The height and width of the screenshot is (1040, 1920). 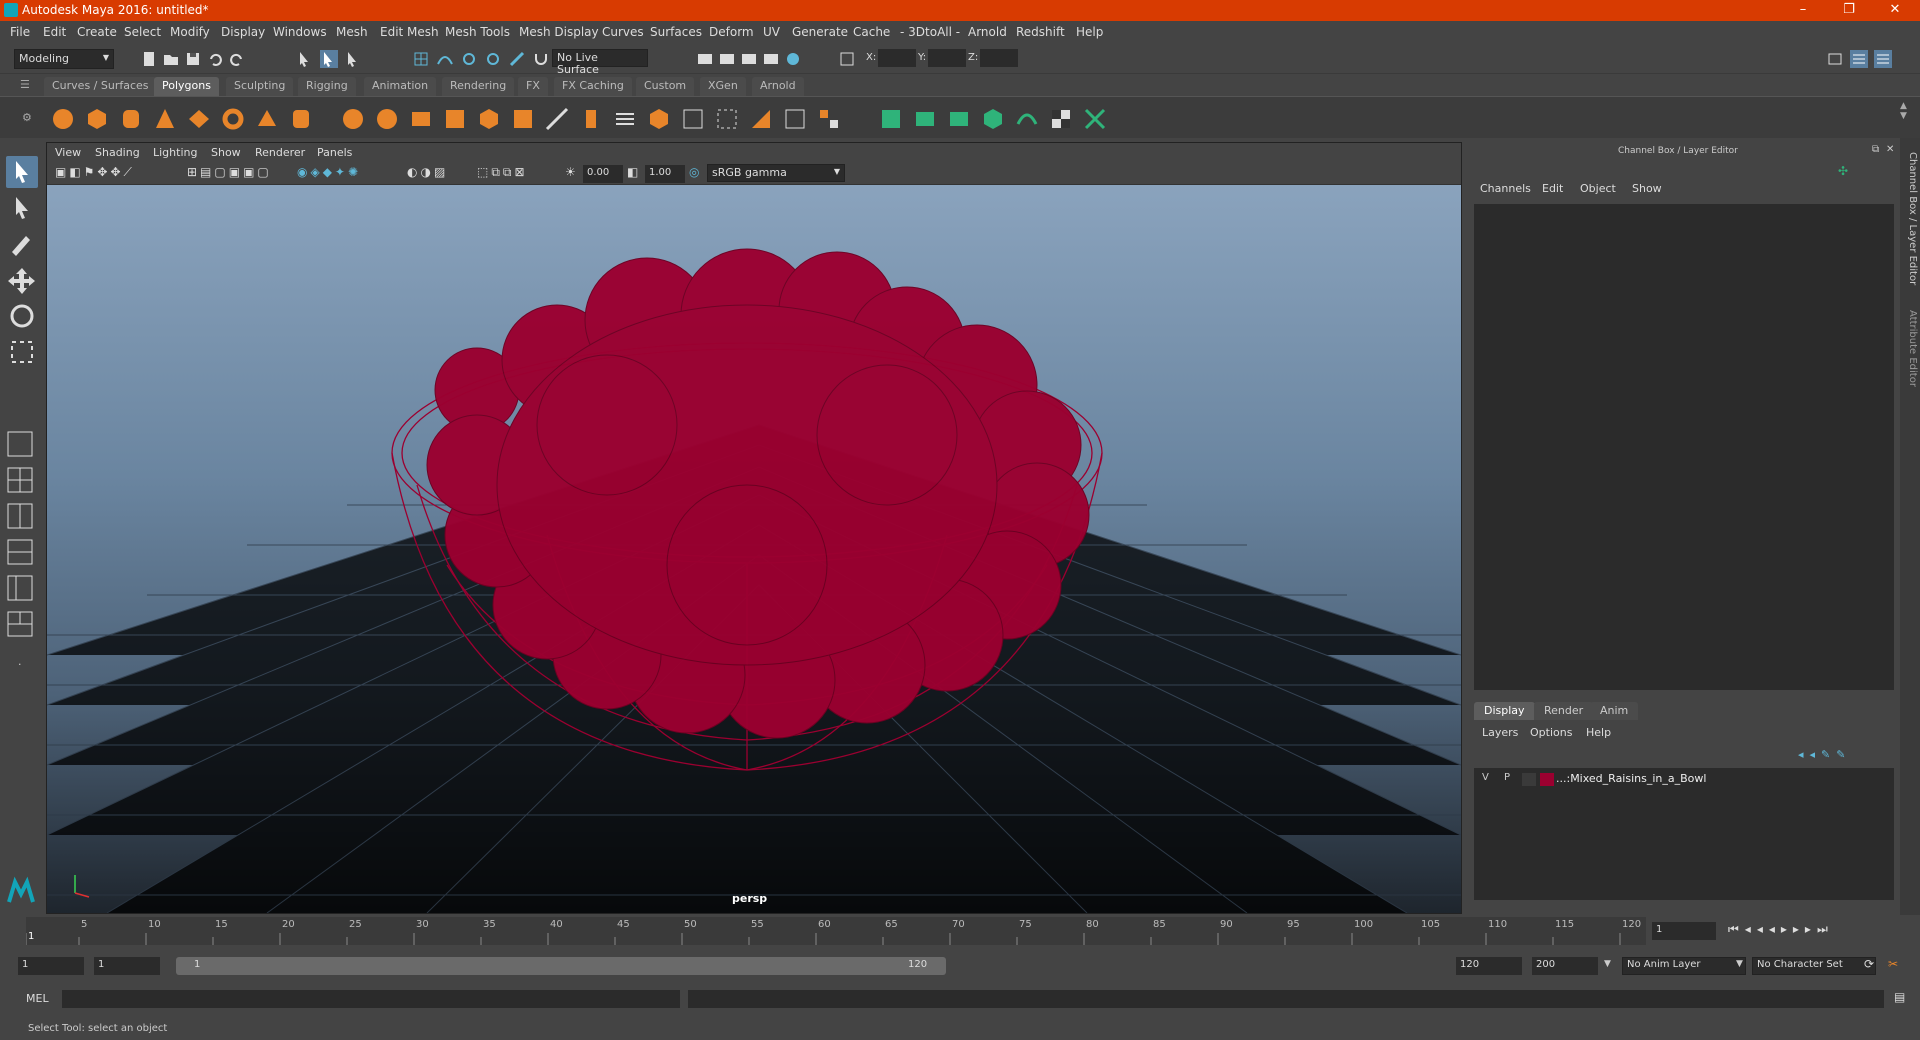 I want to click on mirror-icon, so click(x=489, y=119).